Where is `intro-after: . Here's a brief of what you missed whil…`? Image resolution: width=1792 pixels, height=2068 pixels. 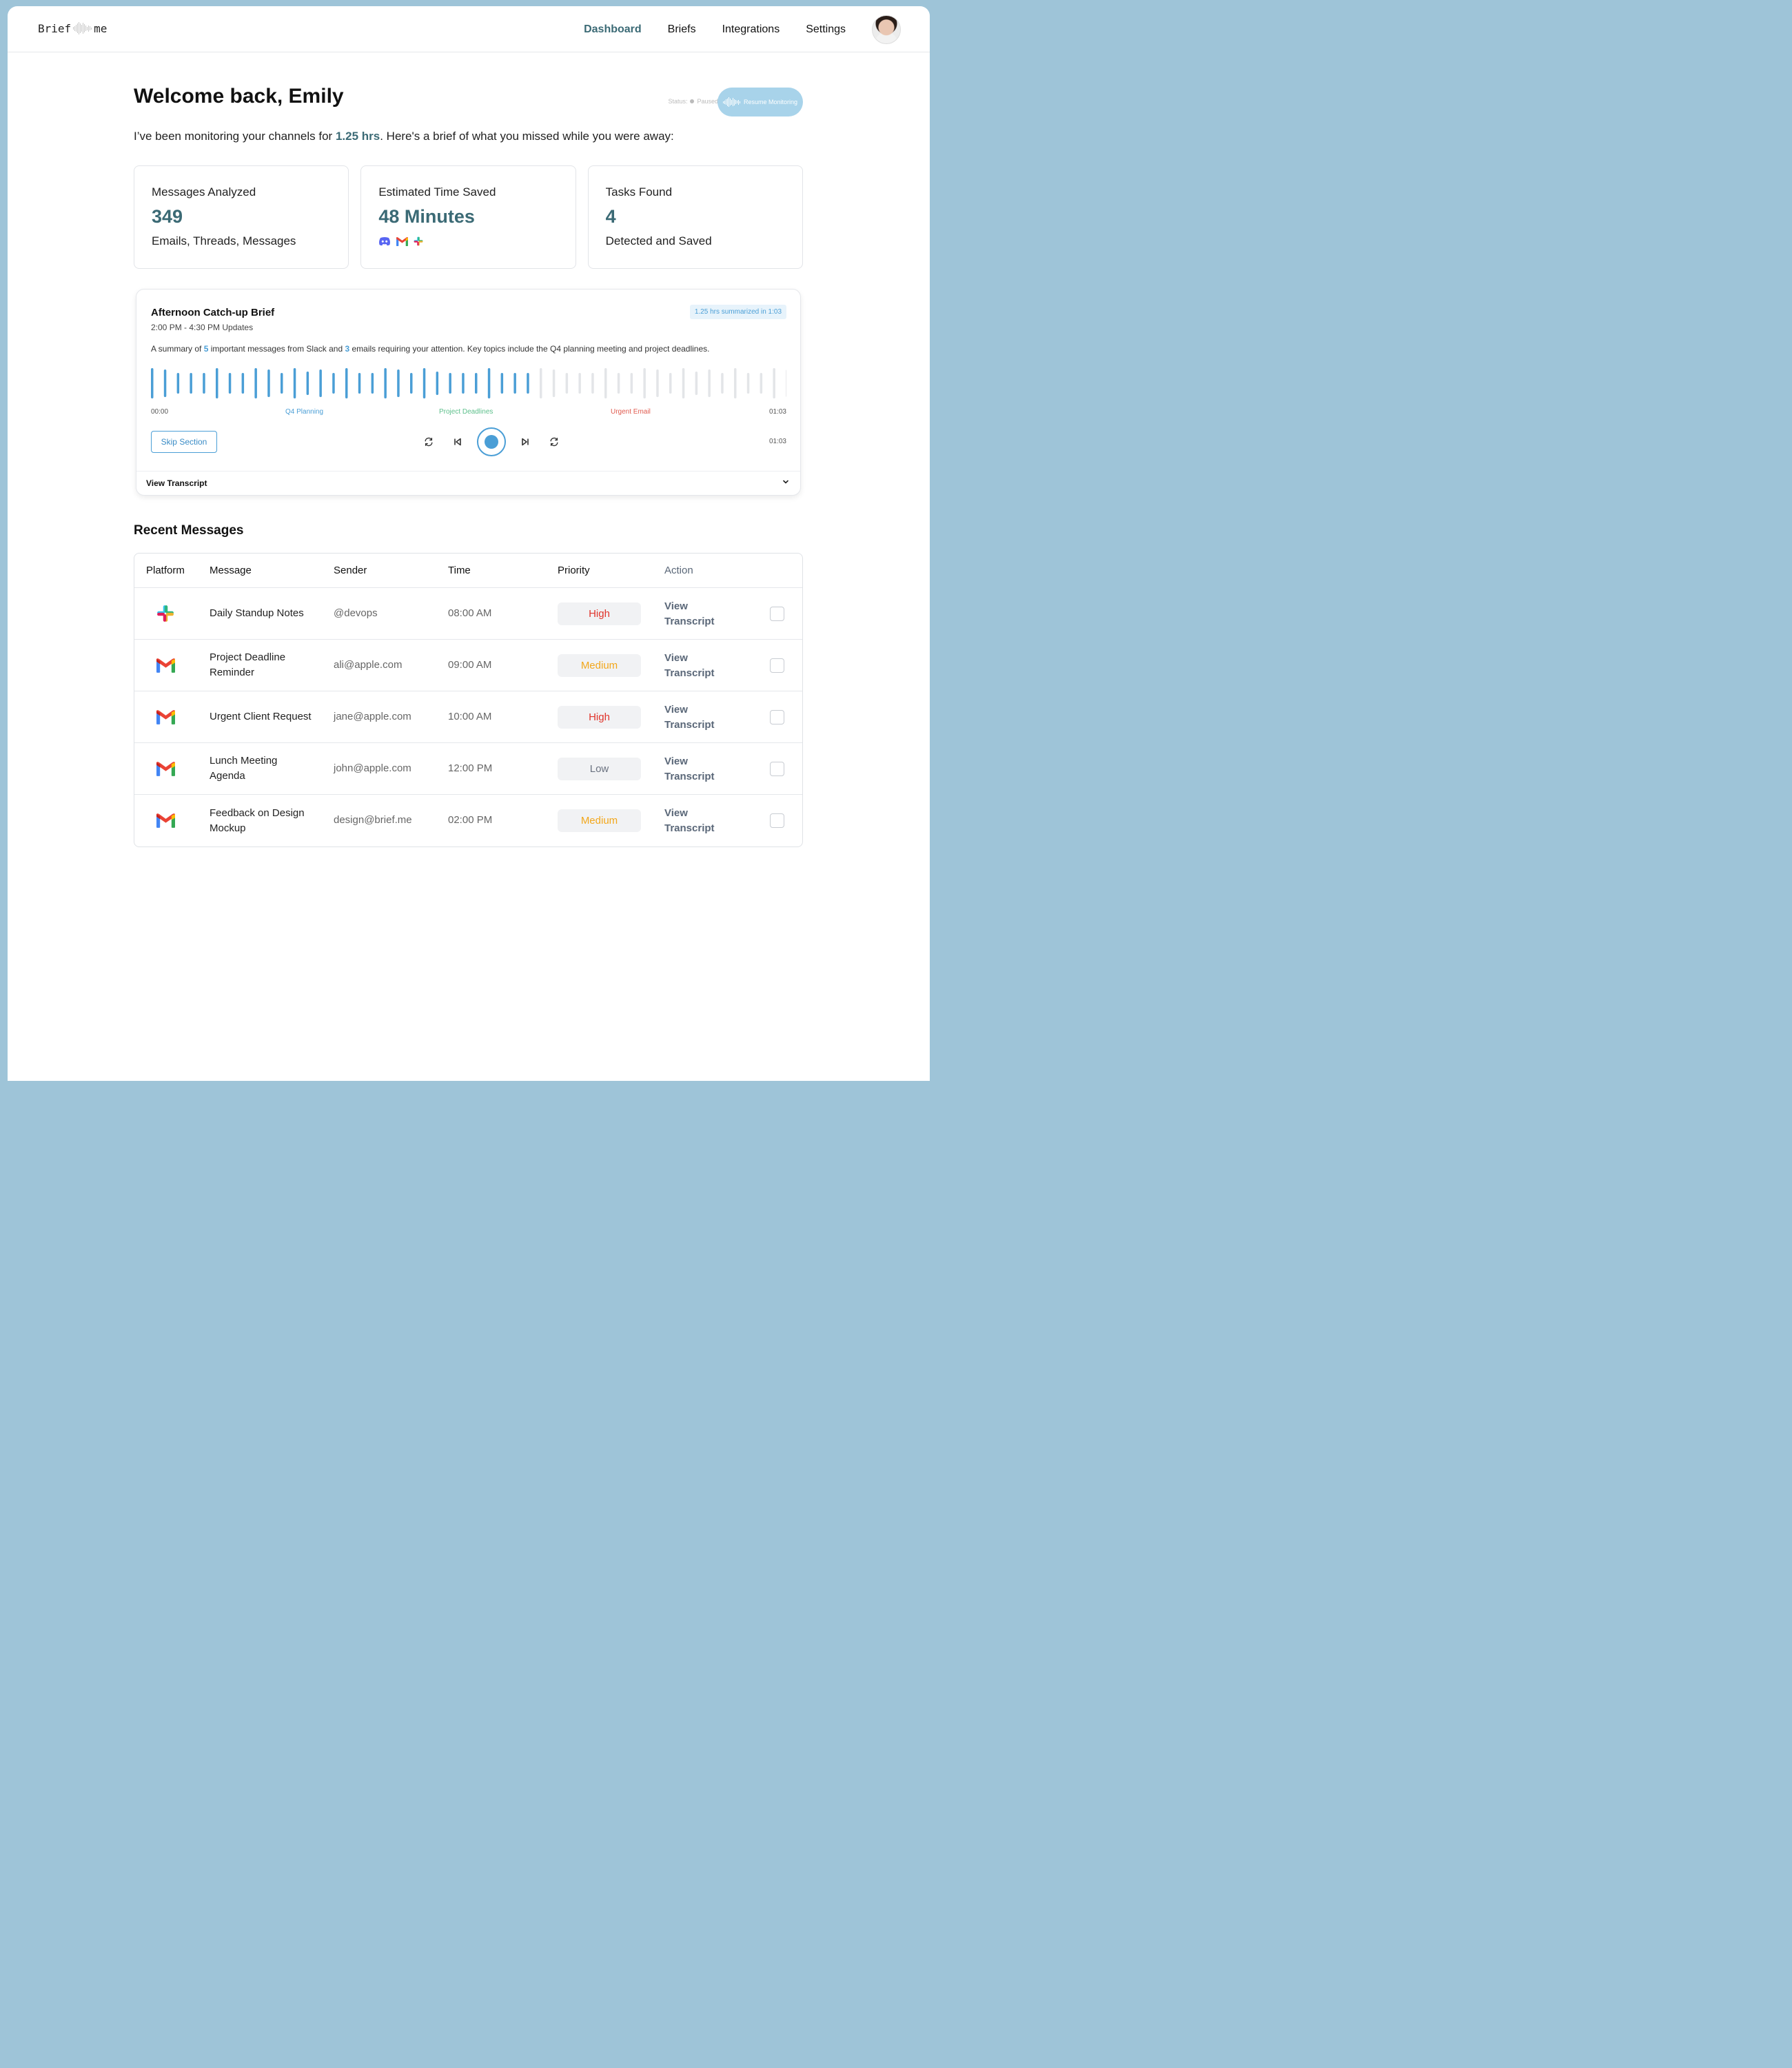
intro-after: . Here's a brief of what you missed whil… is located at coordinates (527, 136).